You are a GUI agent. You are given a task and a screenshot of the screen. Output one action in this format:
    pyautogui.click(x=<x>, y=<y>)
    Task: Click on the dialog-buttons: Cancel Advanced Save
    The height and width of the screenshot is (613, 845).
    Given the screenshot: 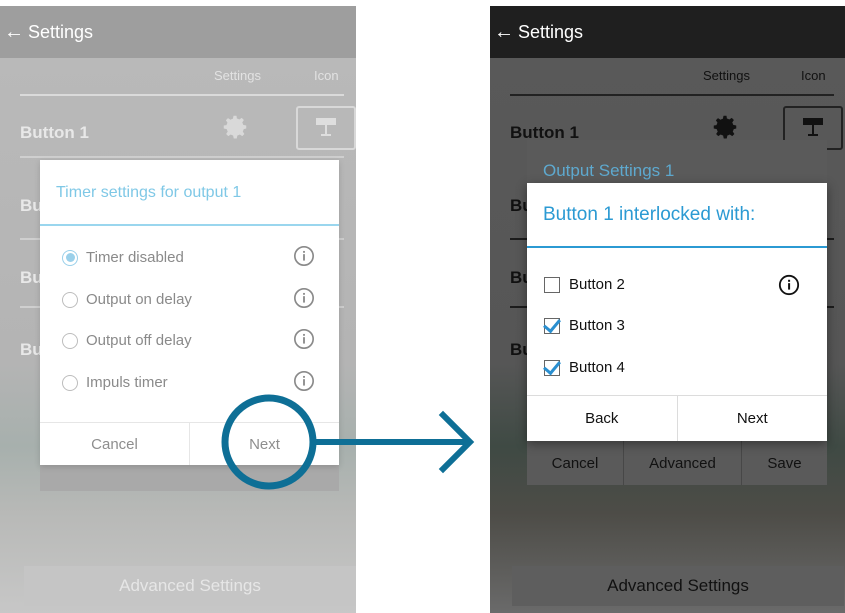 What is the action you would take?
    pyautogui.click(x=677, y=463)
    